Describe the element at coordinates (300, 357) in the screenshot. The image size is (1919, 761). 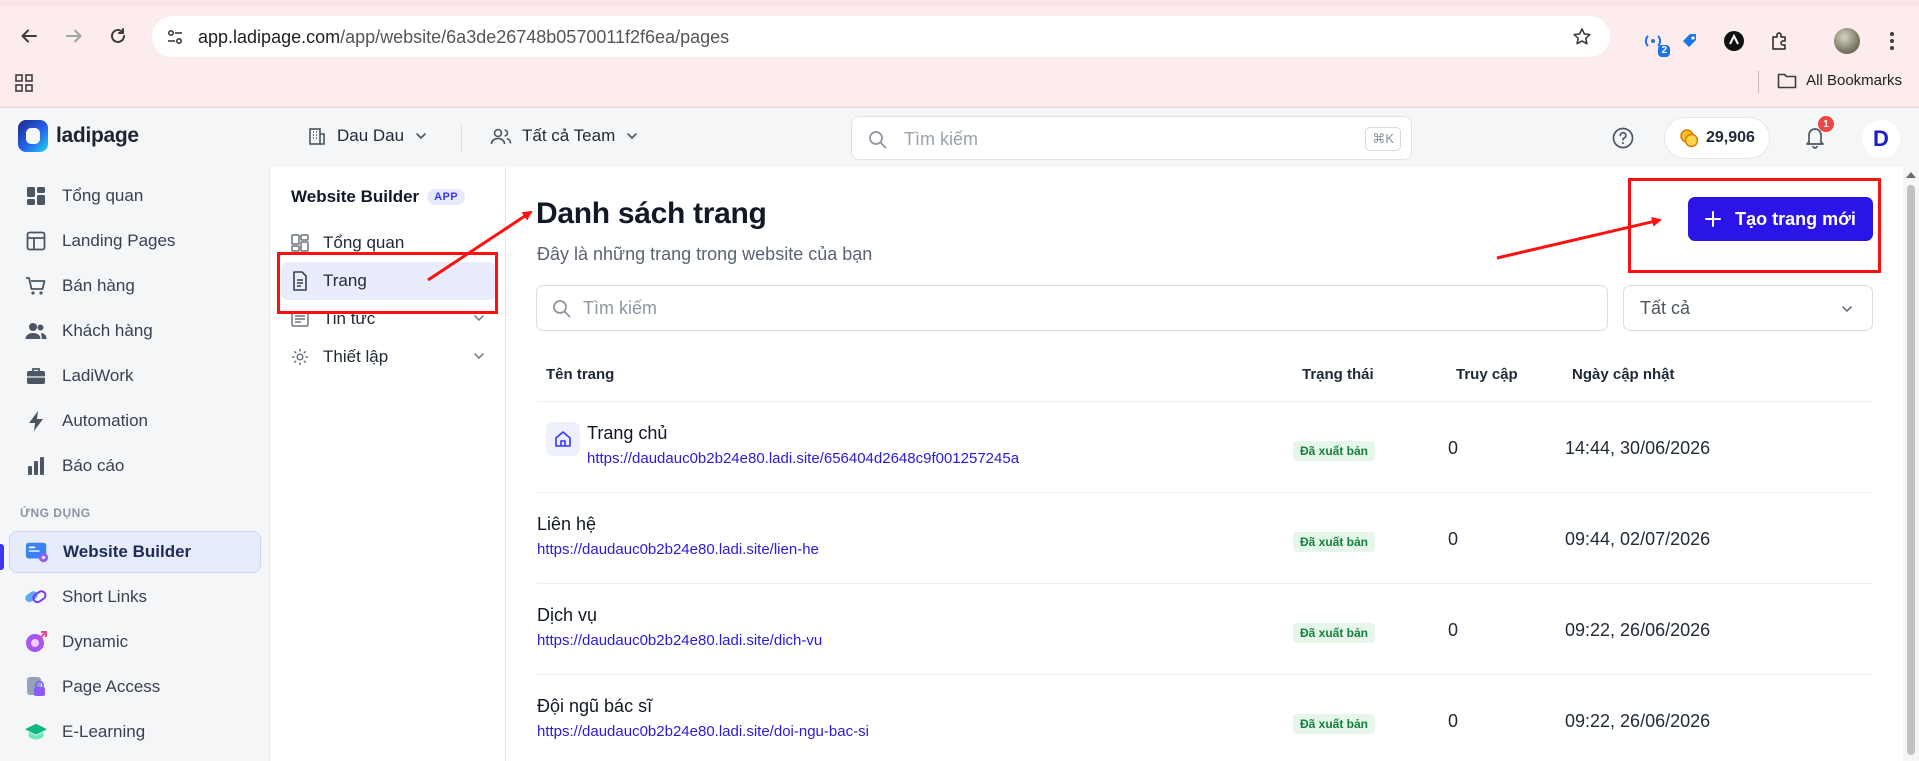
I see `gear-icon` at that location.